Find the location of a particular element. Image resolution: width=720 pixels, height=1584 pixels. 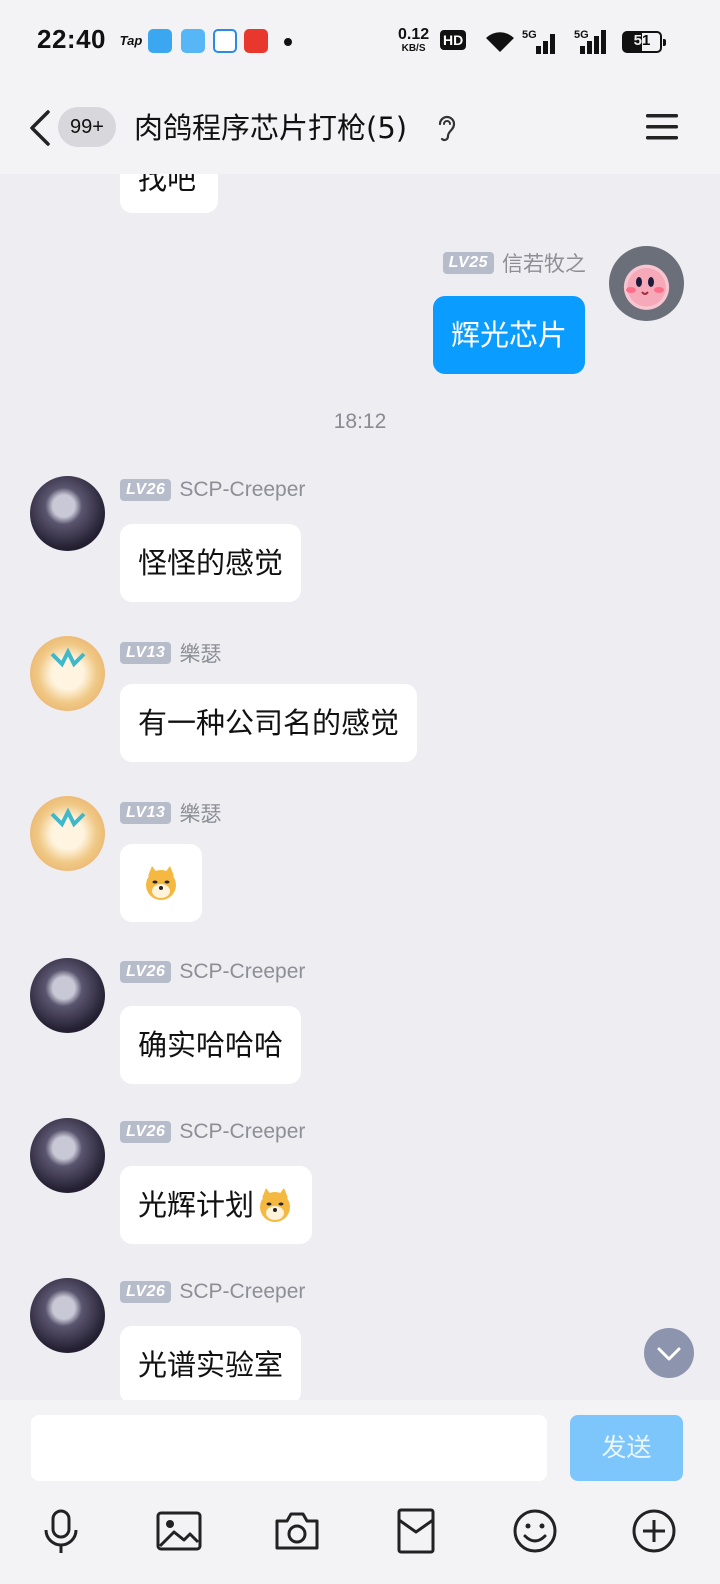

message-meta: LV25 信若牧之 is located at coordinates (514, 263).